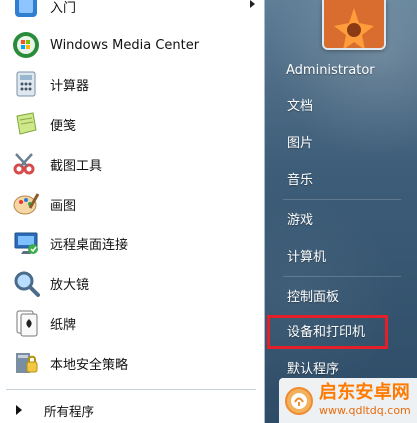  What do you see at coordinates (132, 84) in the screenshot?
I see `program-calculator: 计算器` at bounding box center [132, 84].